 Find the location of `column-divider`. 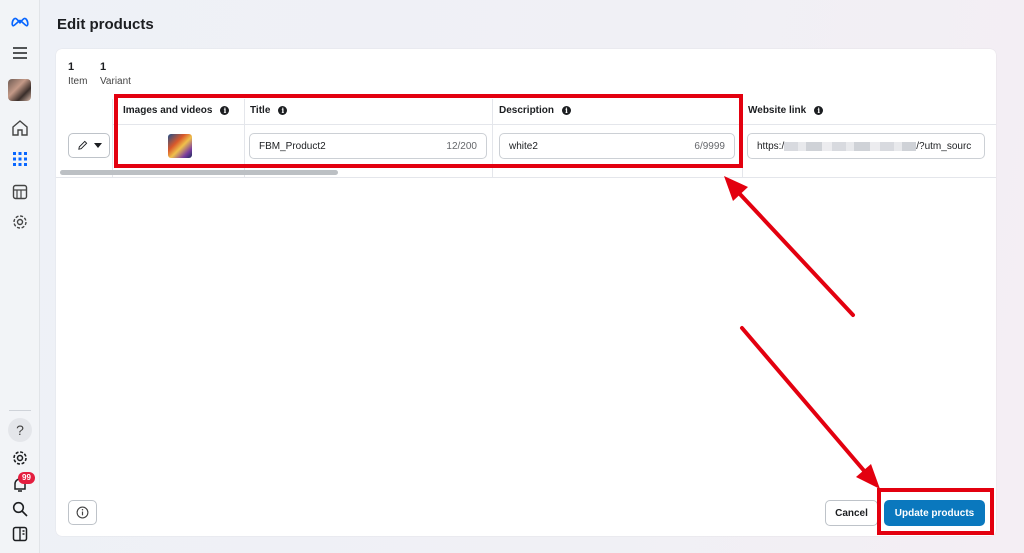

column-divider is located at coordinates (112, 138).